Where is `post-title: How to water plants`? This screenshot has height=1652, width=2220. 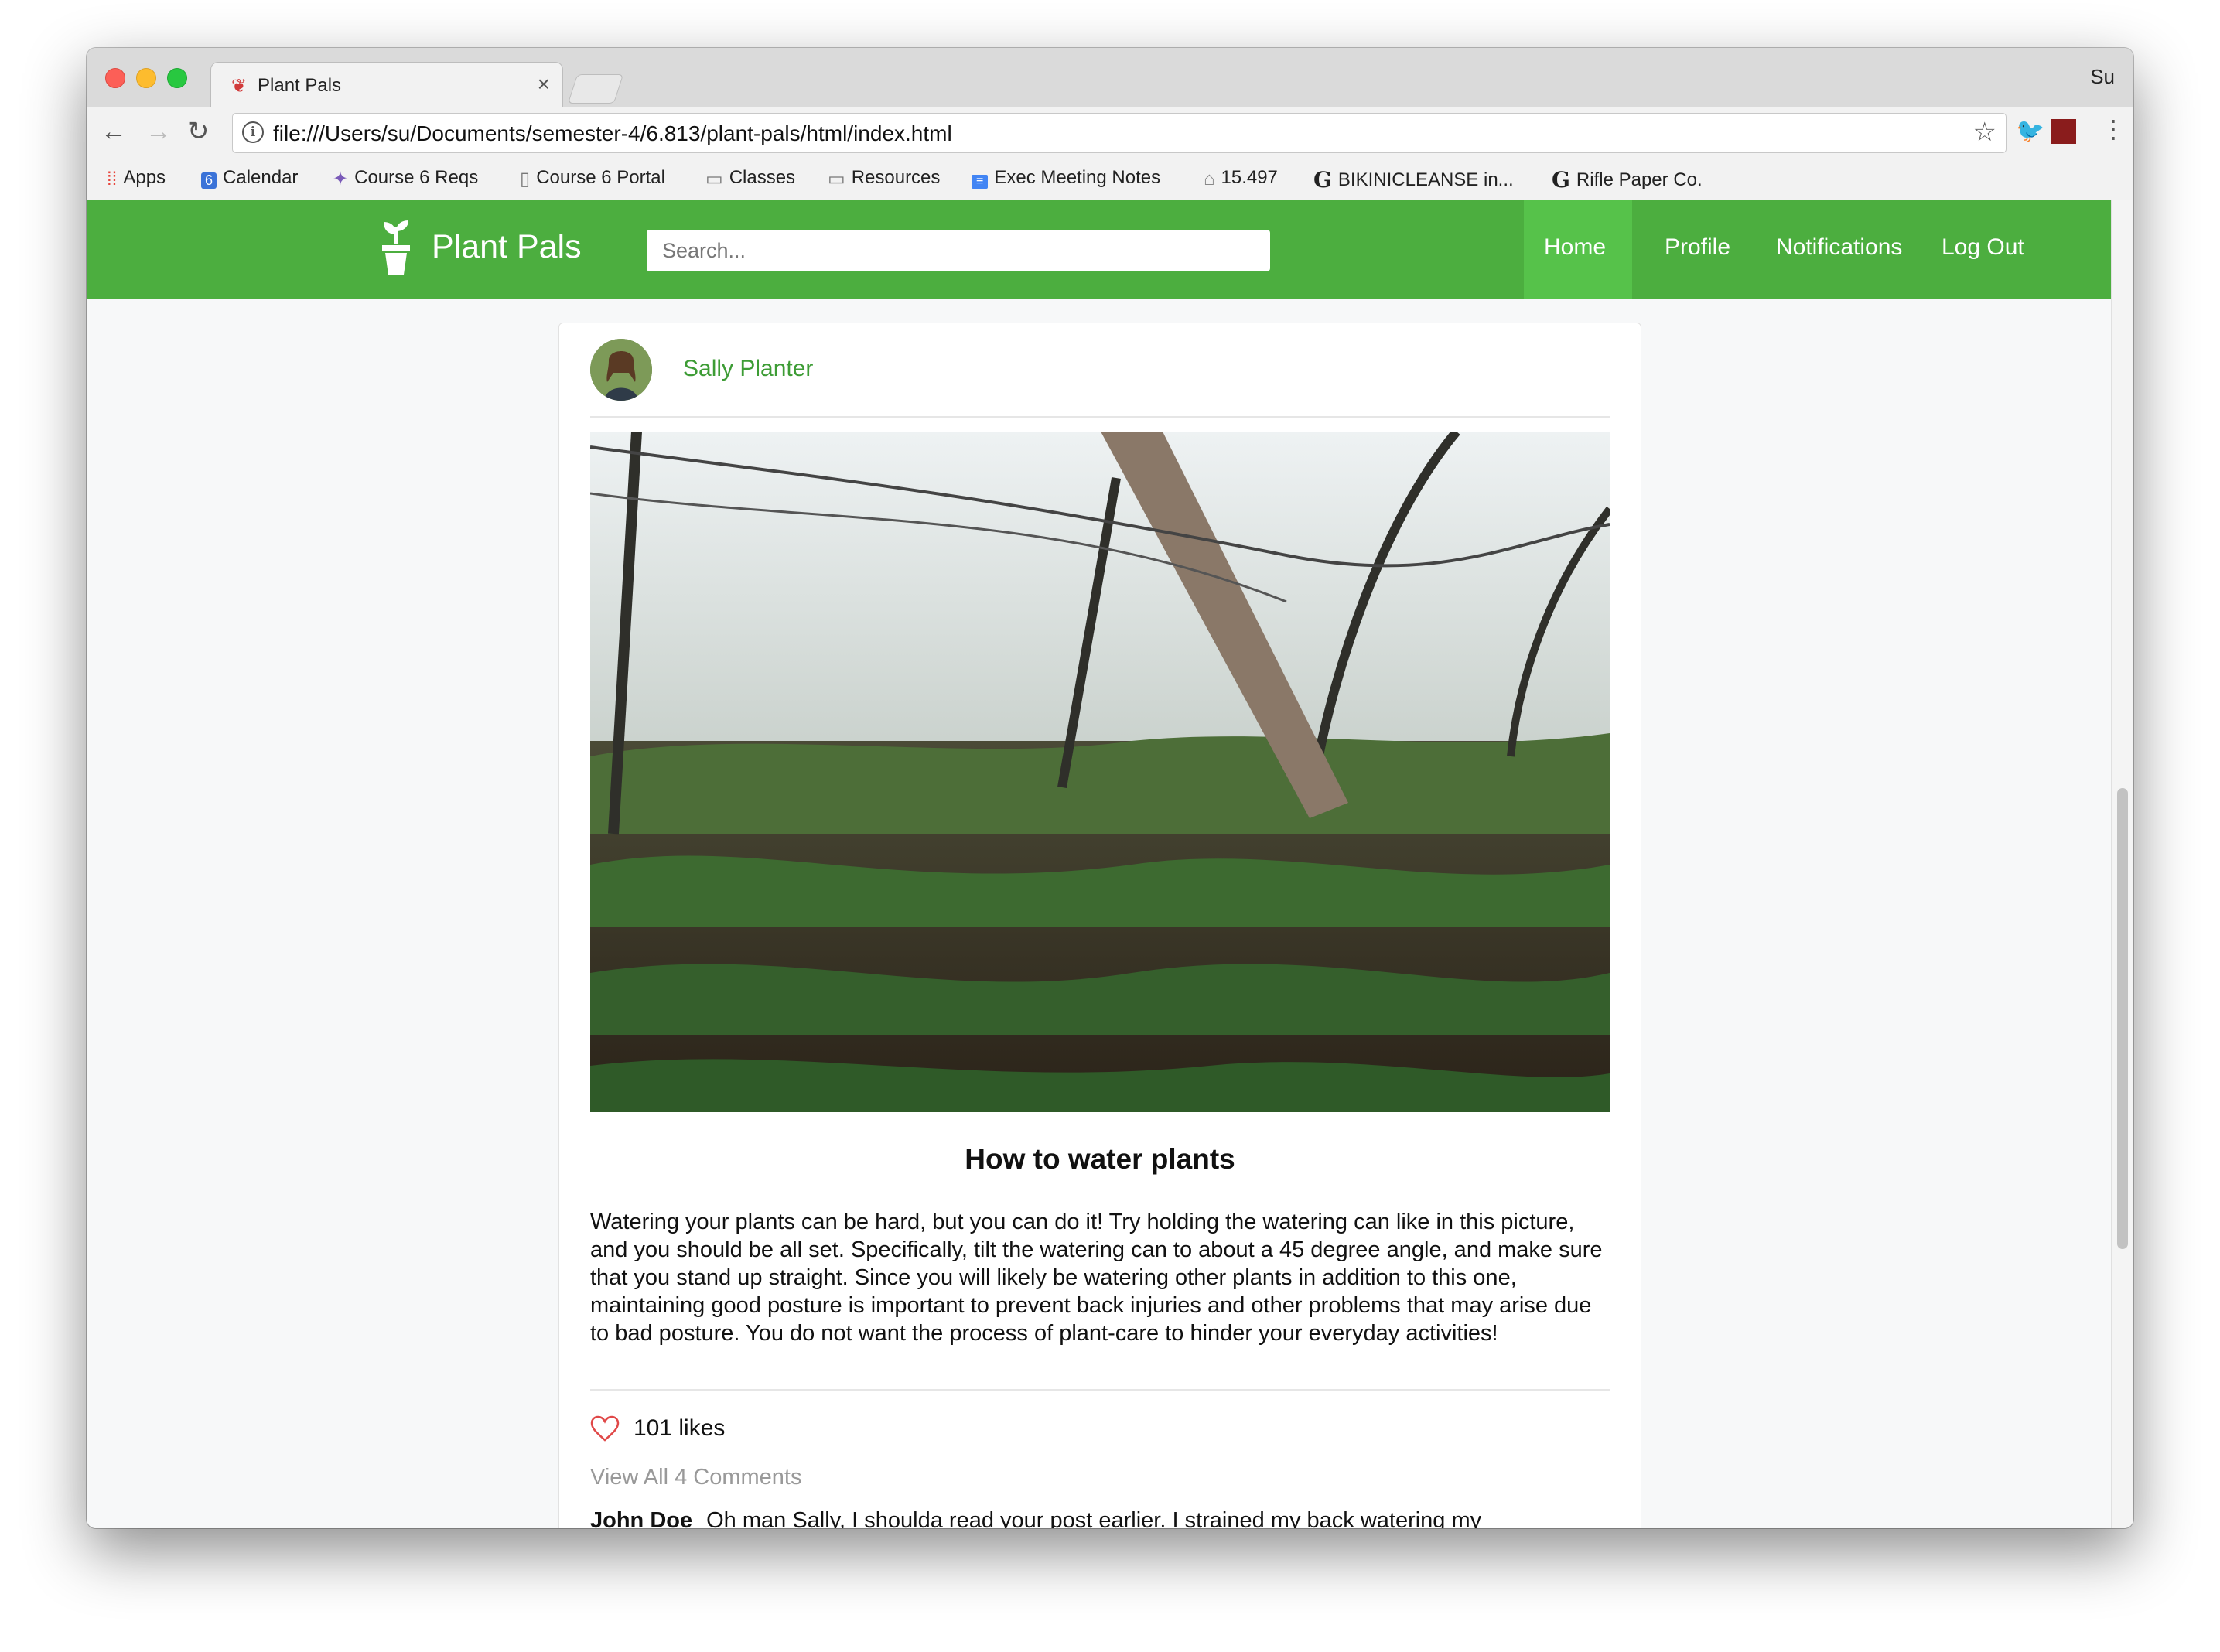
post-title: How to water plants is located at coordinates (1100, 1159).